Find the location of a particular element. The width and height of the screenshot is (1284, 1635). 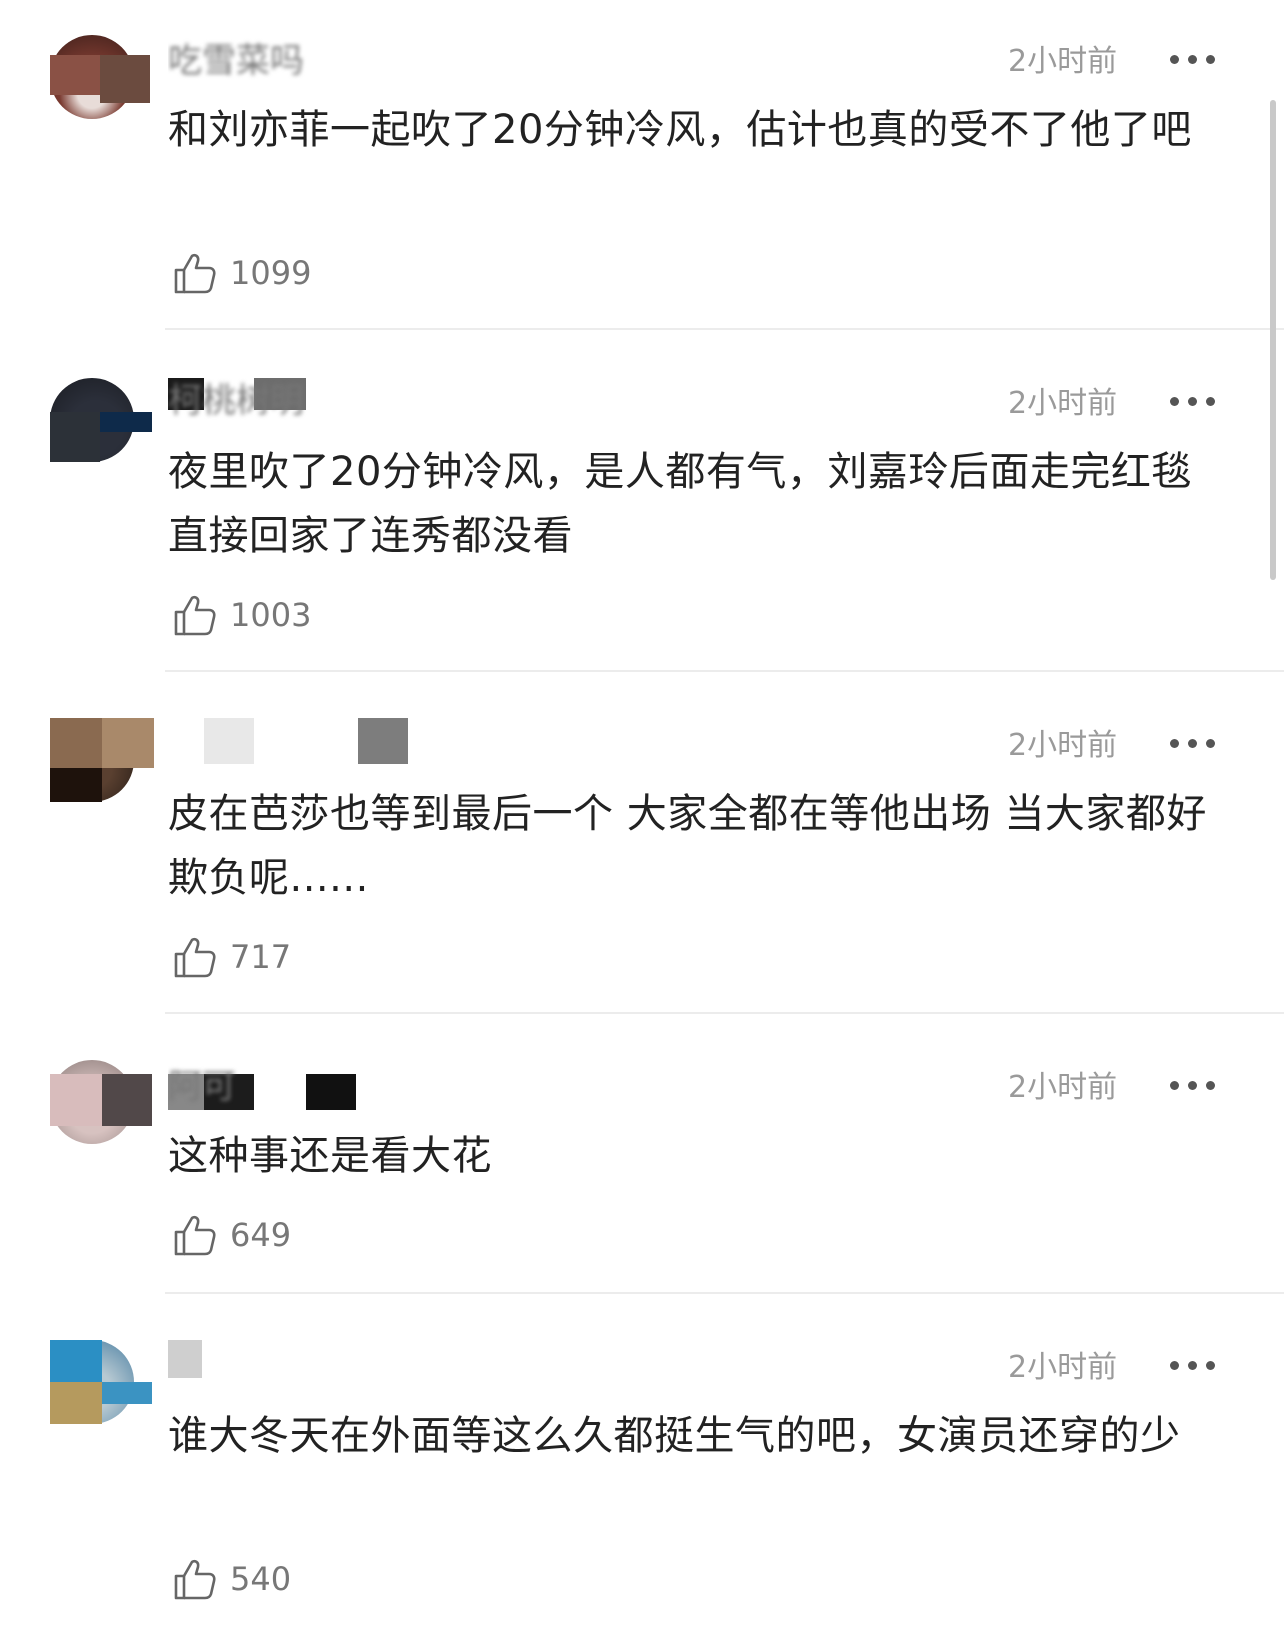

username: 吃雪菜吗 is located at coordinates (318, 61).